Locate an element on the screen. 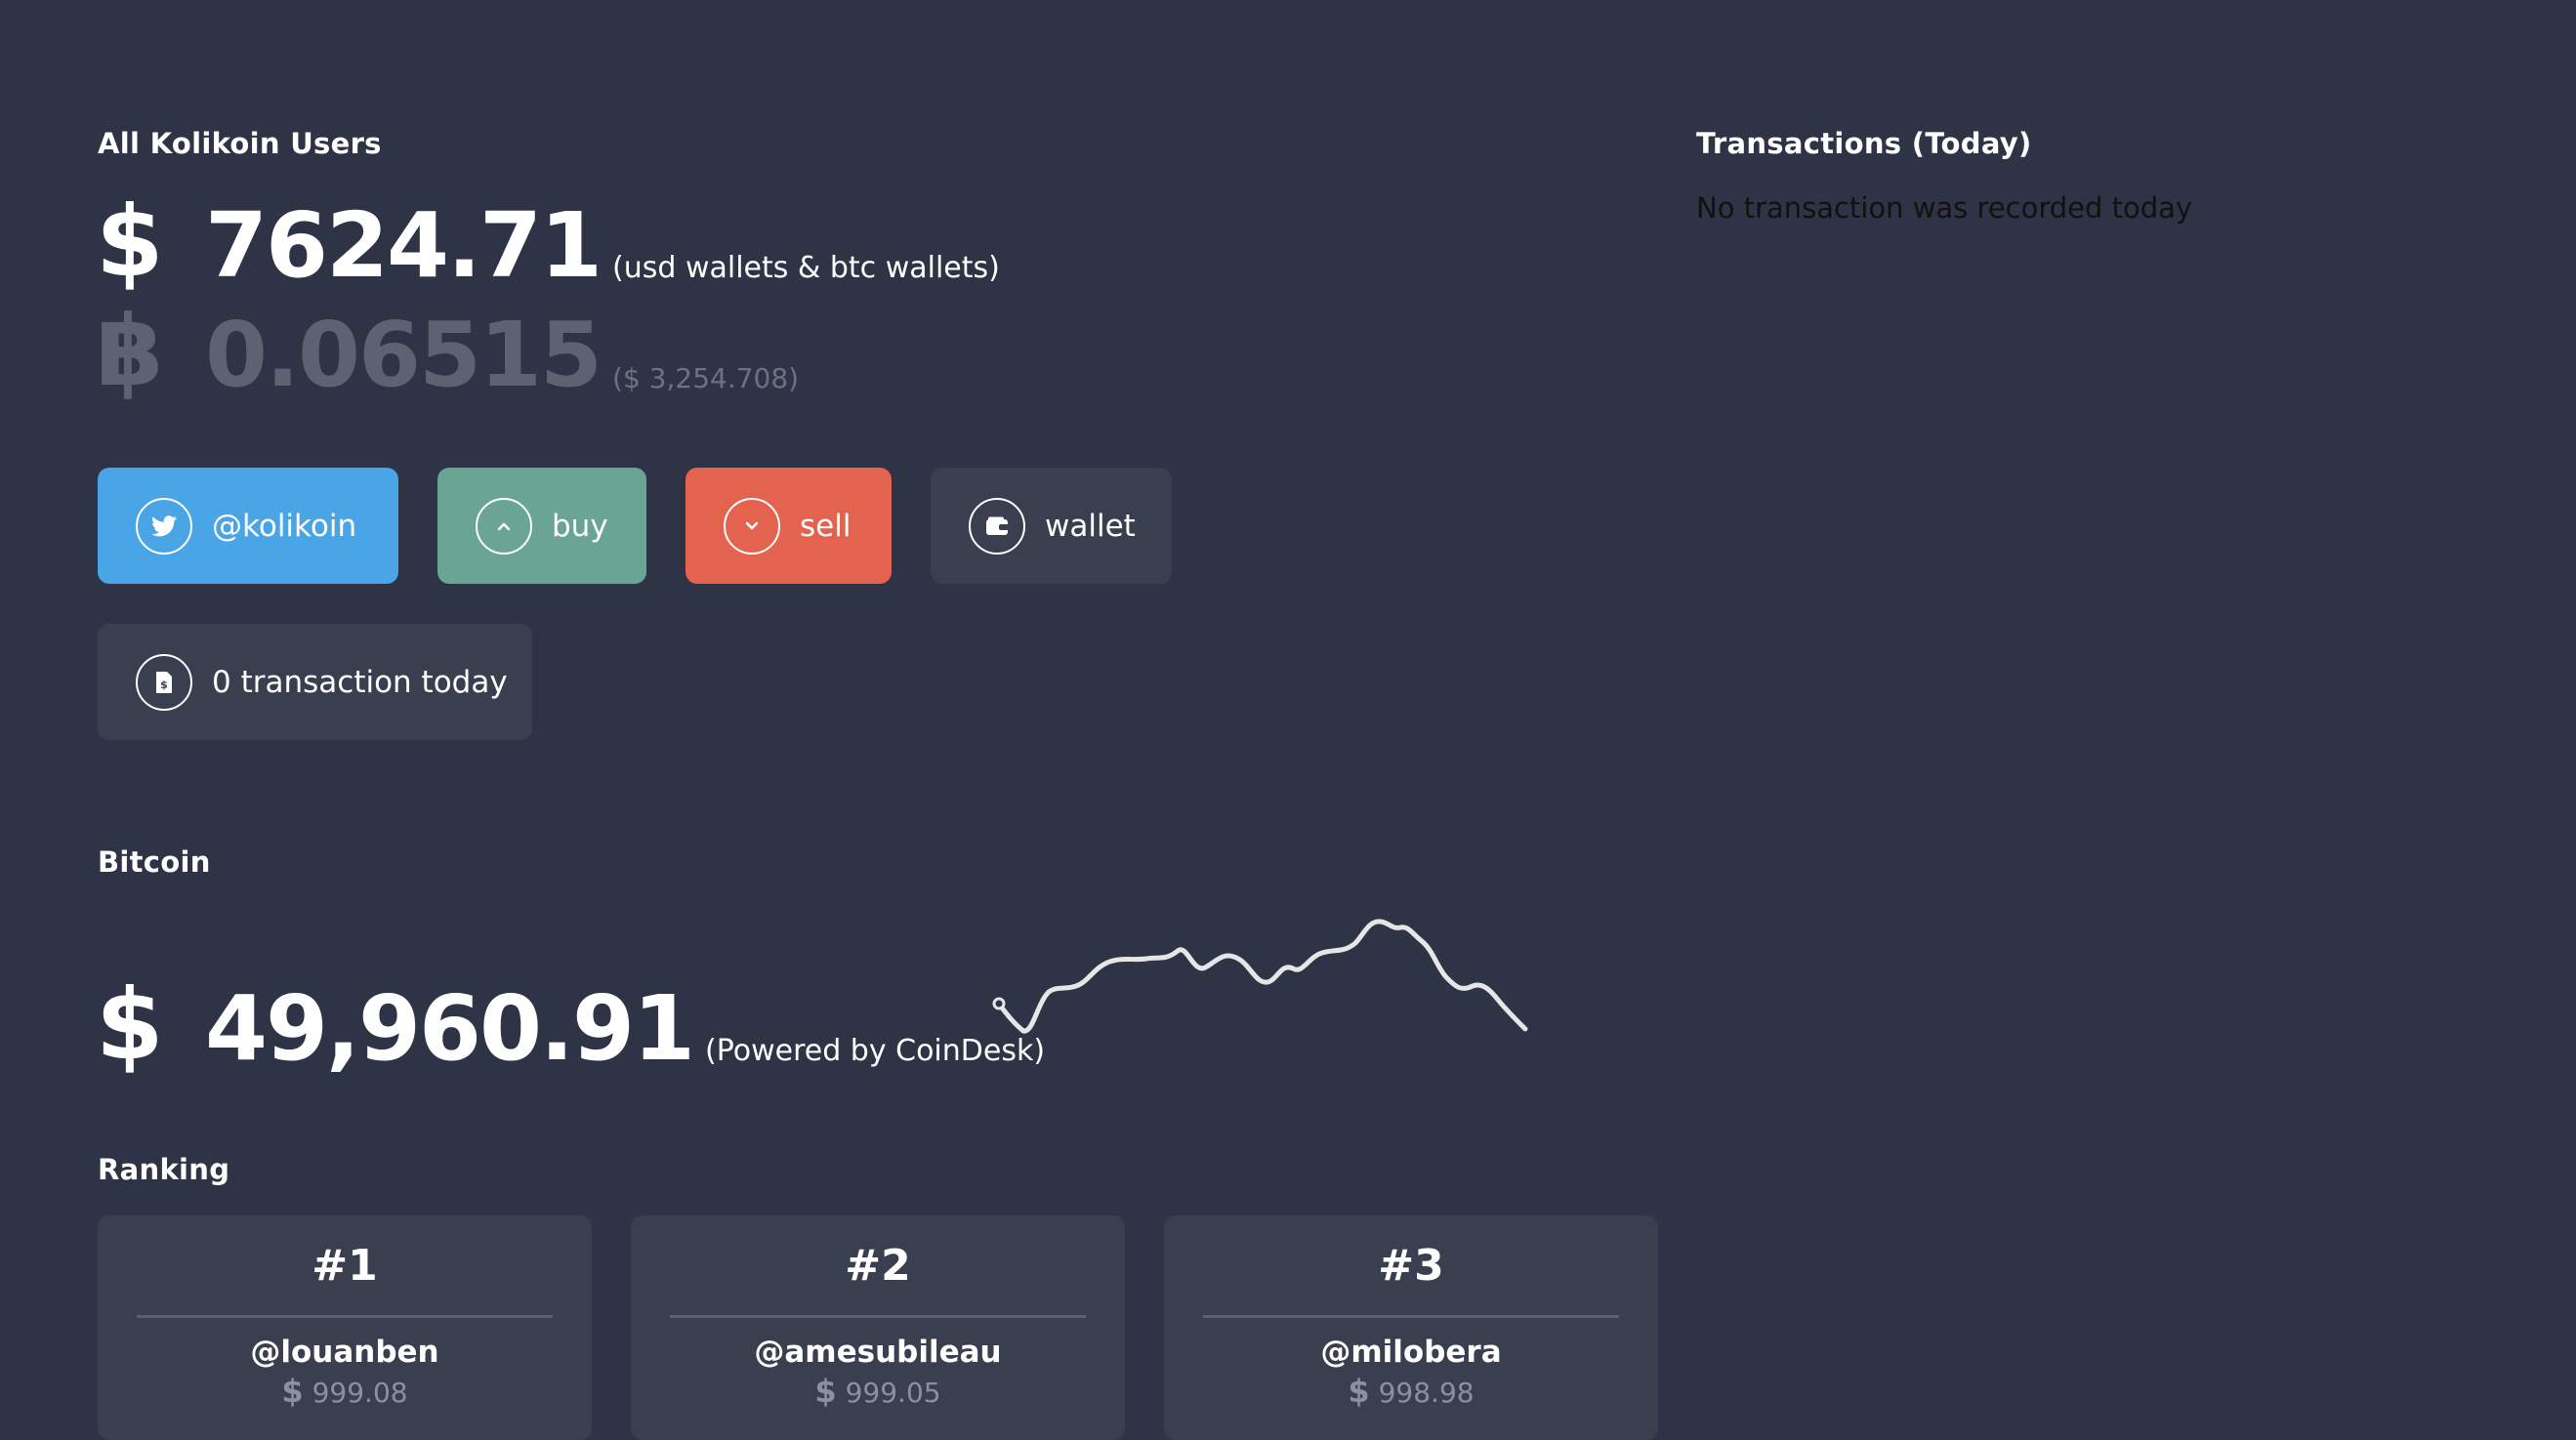  ranking-position: #3 is located at coordinates (1411, 1266).